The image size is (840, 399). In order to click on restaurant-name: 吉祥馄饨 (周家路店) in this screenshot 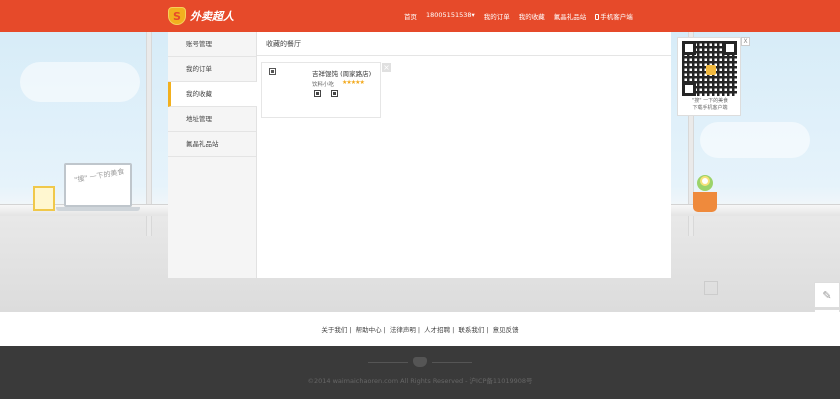, I will do `click(341, 73)`.